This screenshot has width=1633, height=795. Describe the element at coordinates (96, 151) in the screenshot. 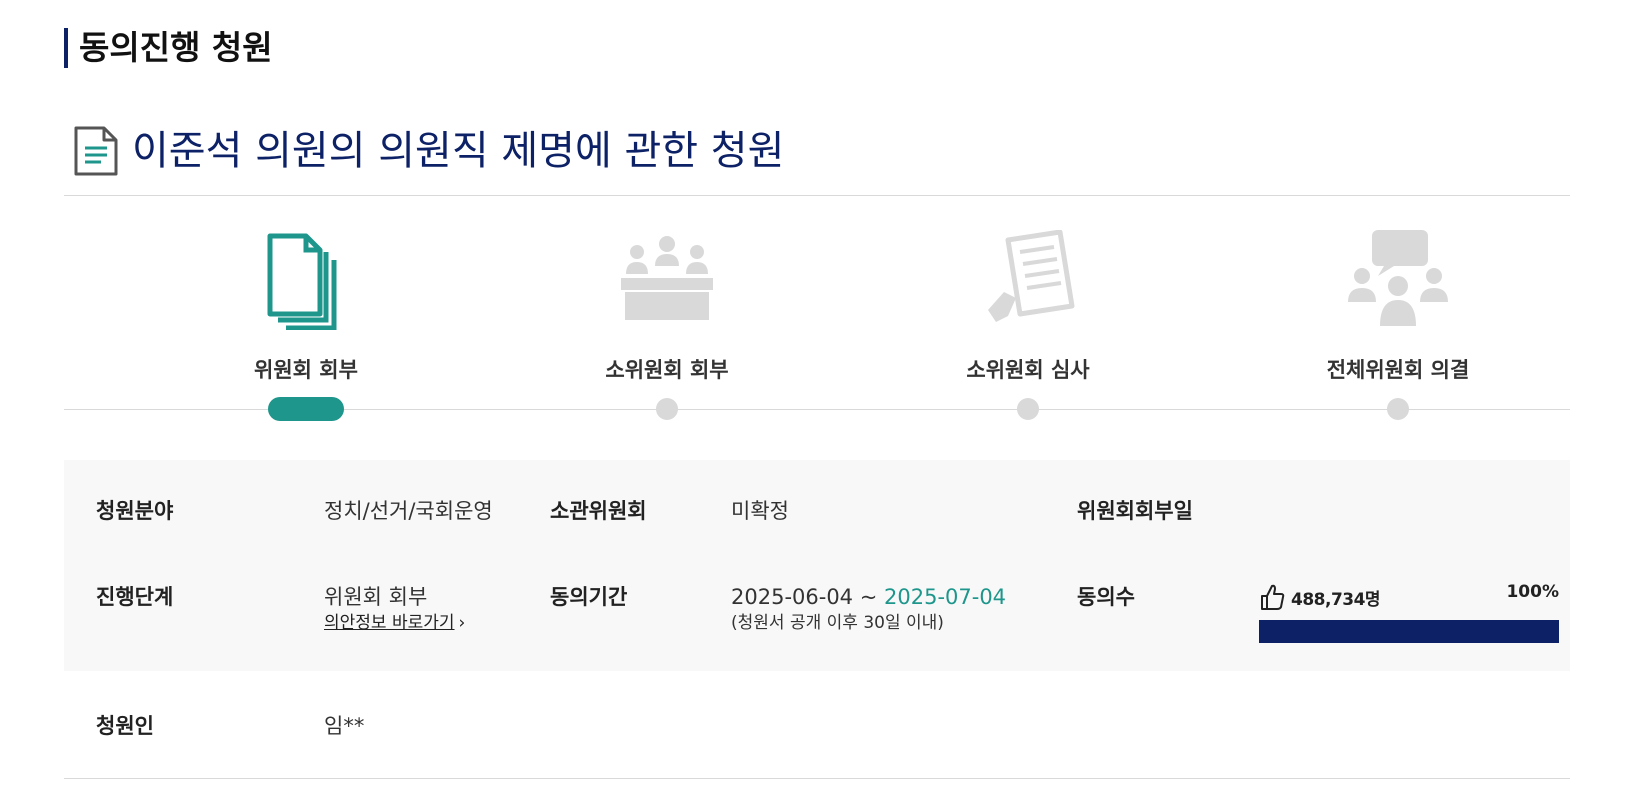

I see `document-icon` at that location.